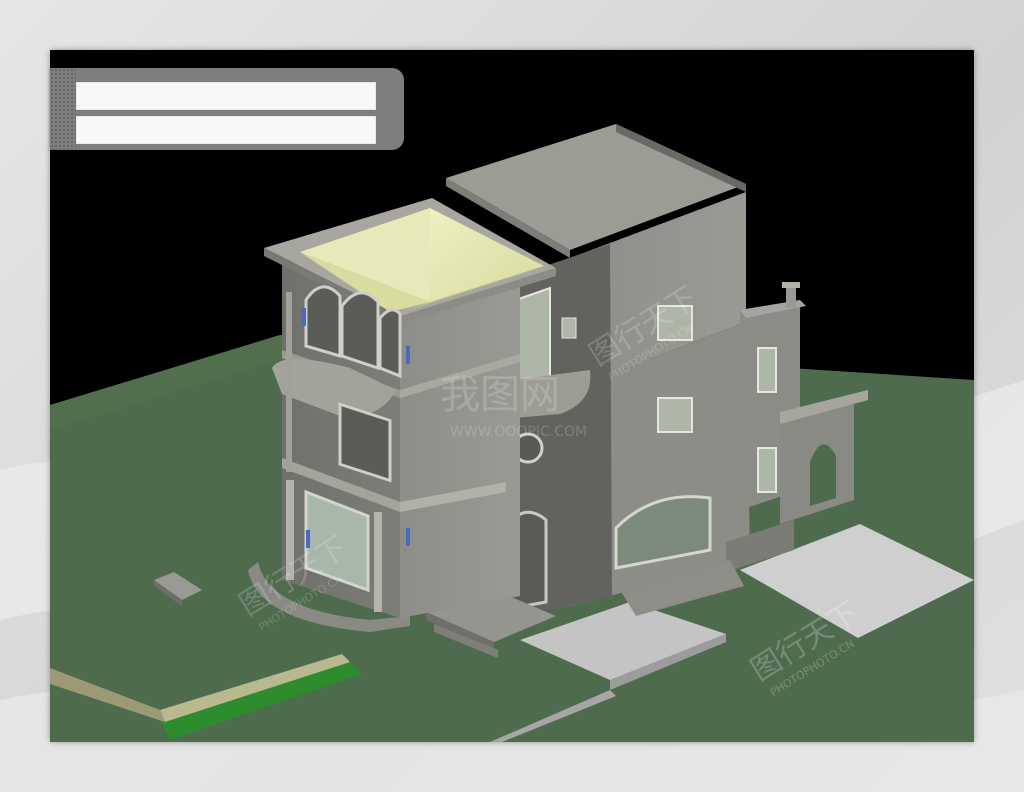 The image size is (1024, 792). What do you see at coordinates (63, 109) in the screenshot?
I see `dot-pattern` at bounding box center [63, 109].